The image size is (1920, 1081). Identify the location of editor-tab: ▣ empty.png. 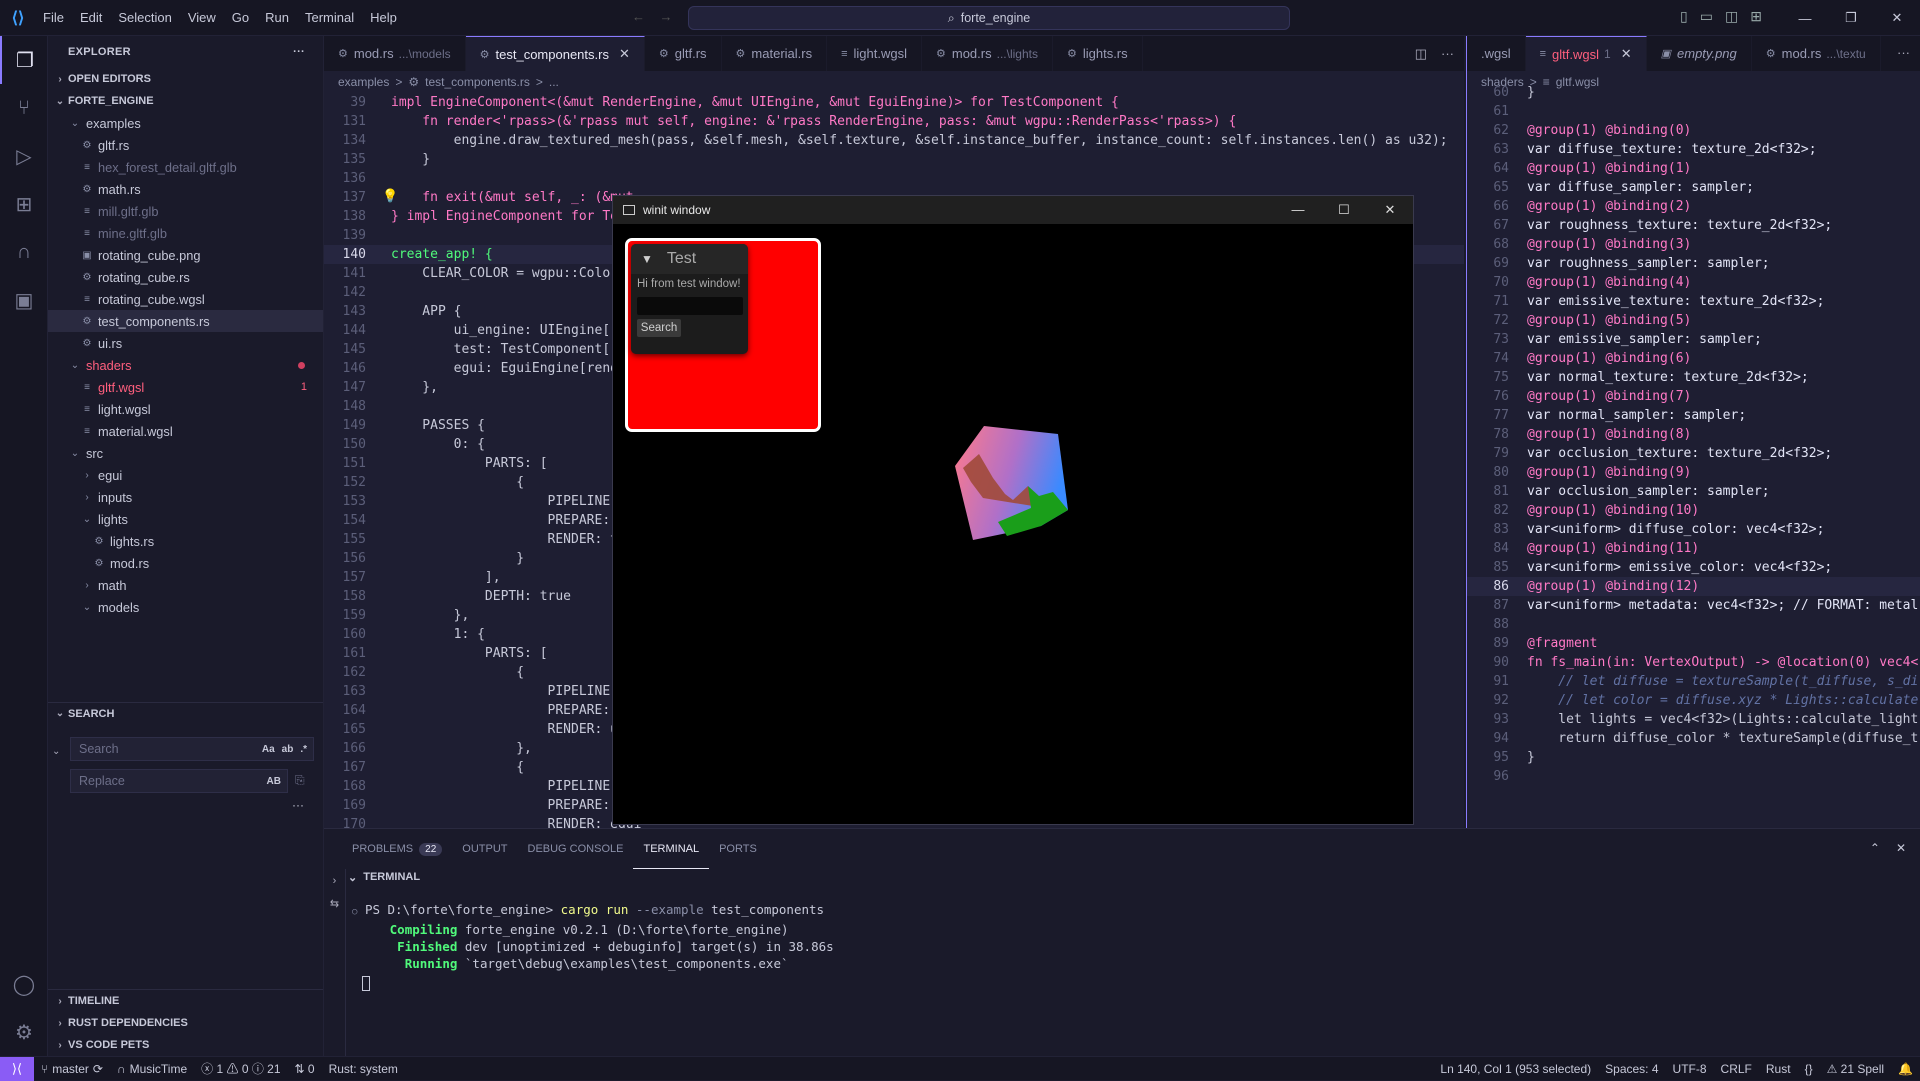
(1699, 53).